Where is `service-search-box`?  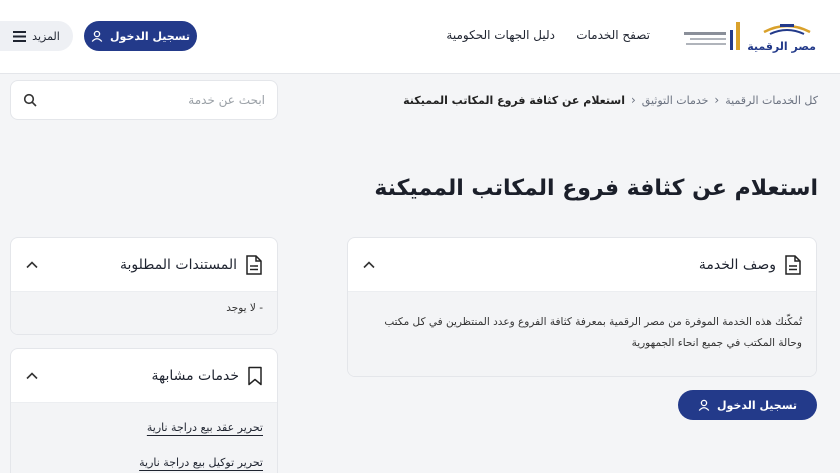 service-search-box is located at coordinates (144, 100).